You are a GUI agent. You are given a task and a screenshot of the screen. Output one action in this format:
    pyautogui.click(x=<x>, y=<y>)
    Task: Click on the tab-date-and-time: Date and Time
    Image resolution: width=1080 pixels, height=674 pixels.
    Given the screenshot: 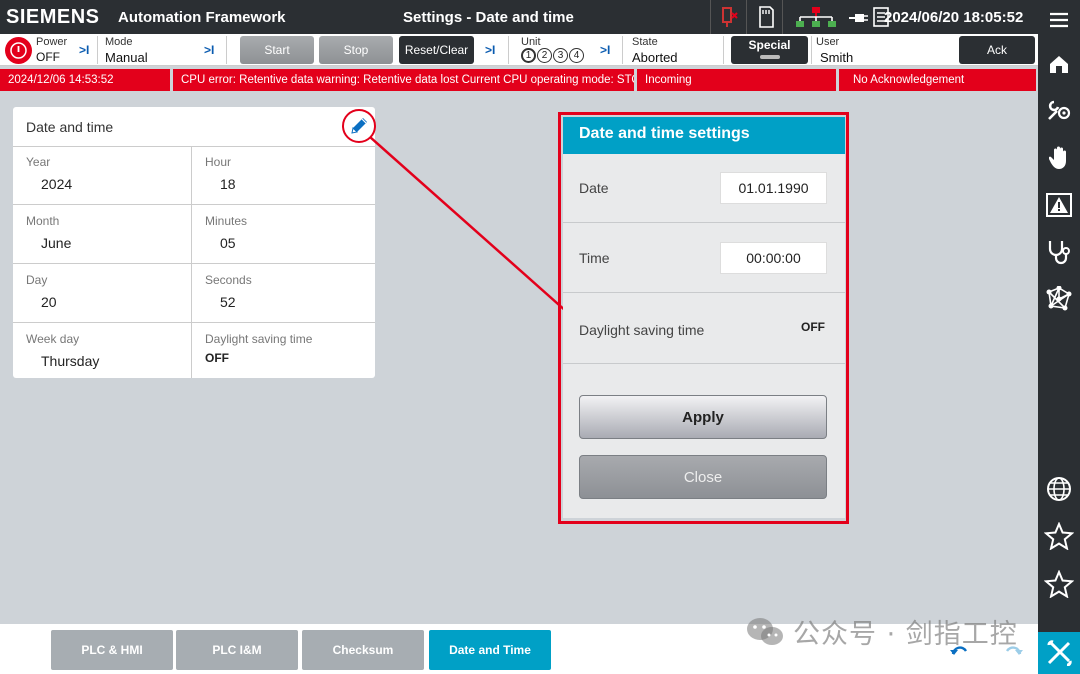 What is the action you would take?
    pyautogui.click(x=490, y=650)
    